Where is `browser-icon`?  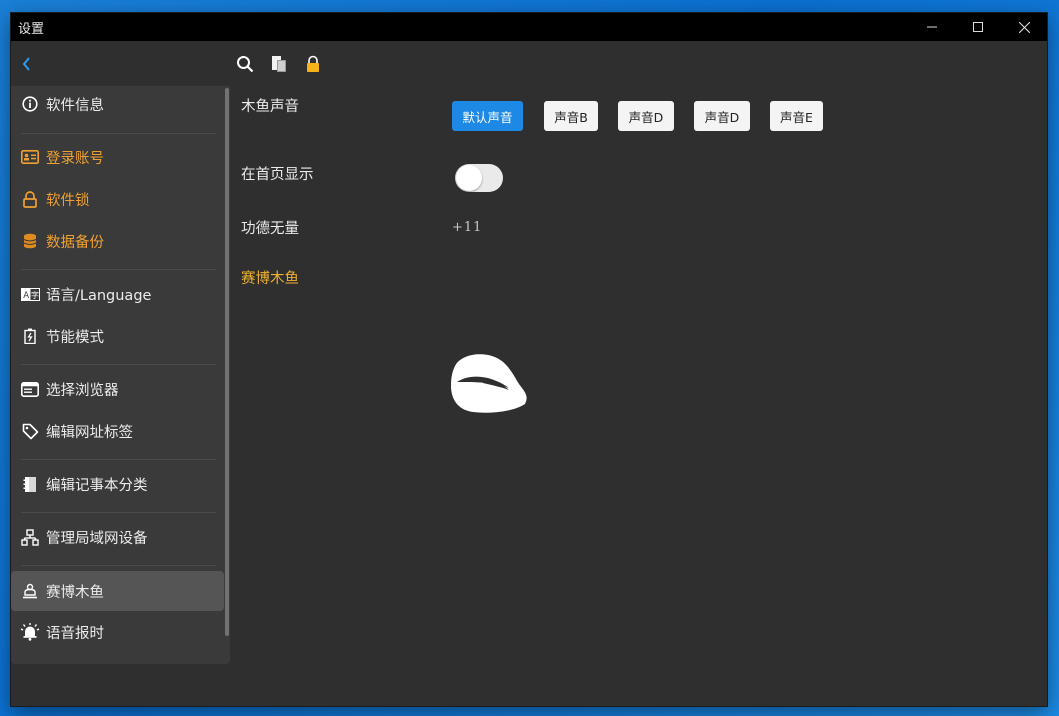
browser-icon is located at coordinates (30, 389).